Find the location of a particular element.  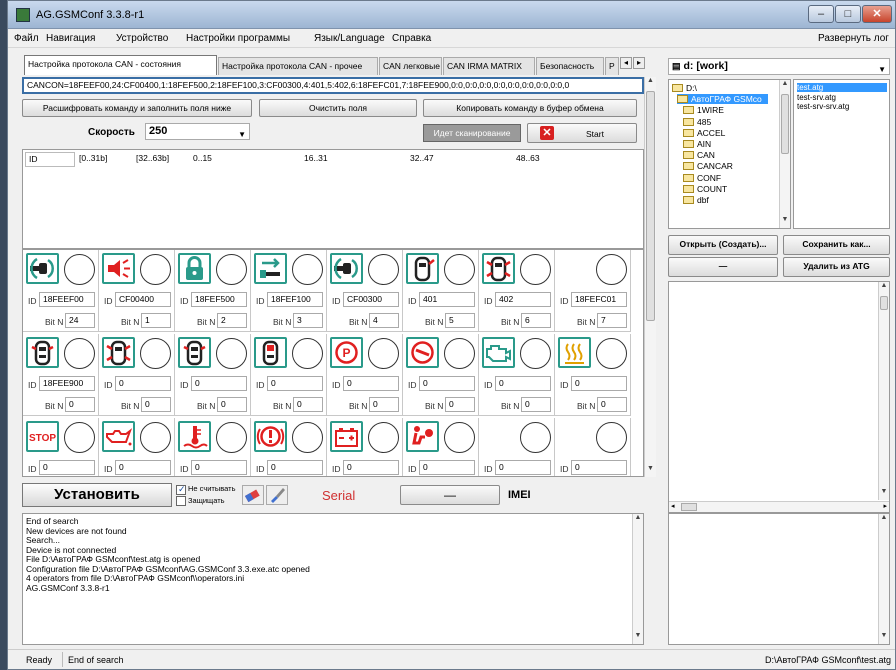

tab-can-cars: CAN легковые is located at coordinates (410, 66).